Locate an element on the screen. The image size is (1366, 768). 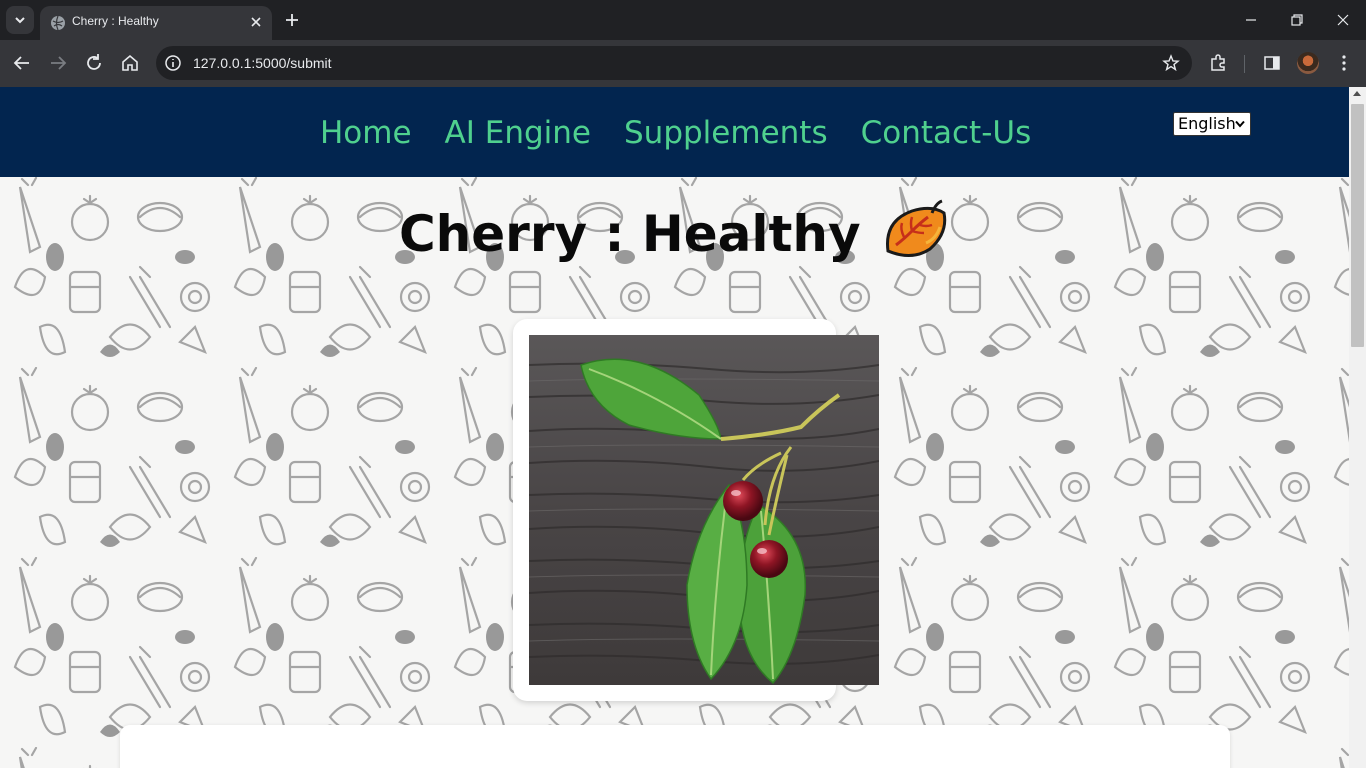
nav-links: Home AI Engine Supplements Contact-Us is located at coordinates (675, 133).